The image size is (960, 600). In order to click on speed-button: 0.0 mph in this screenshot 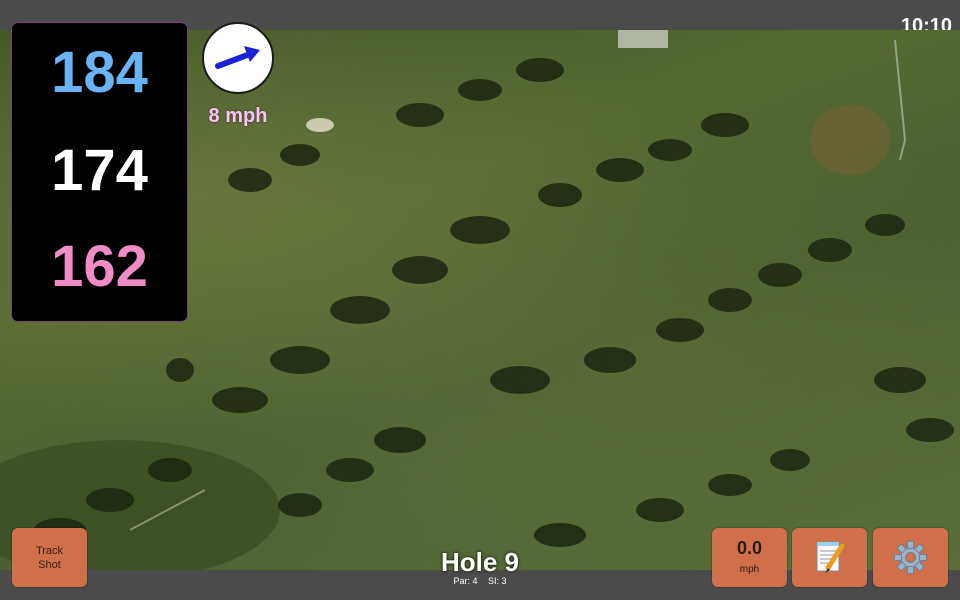, I will do `click(749, 557)`.